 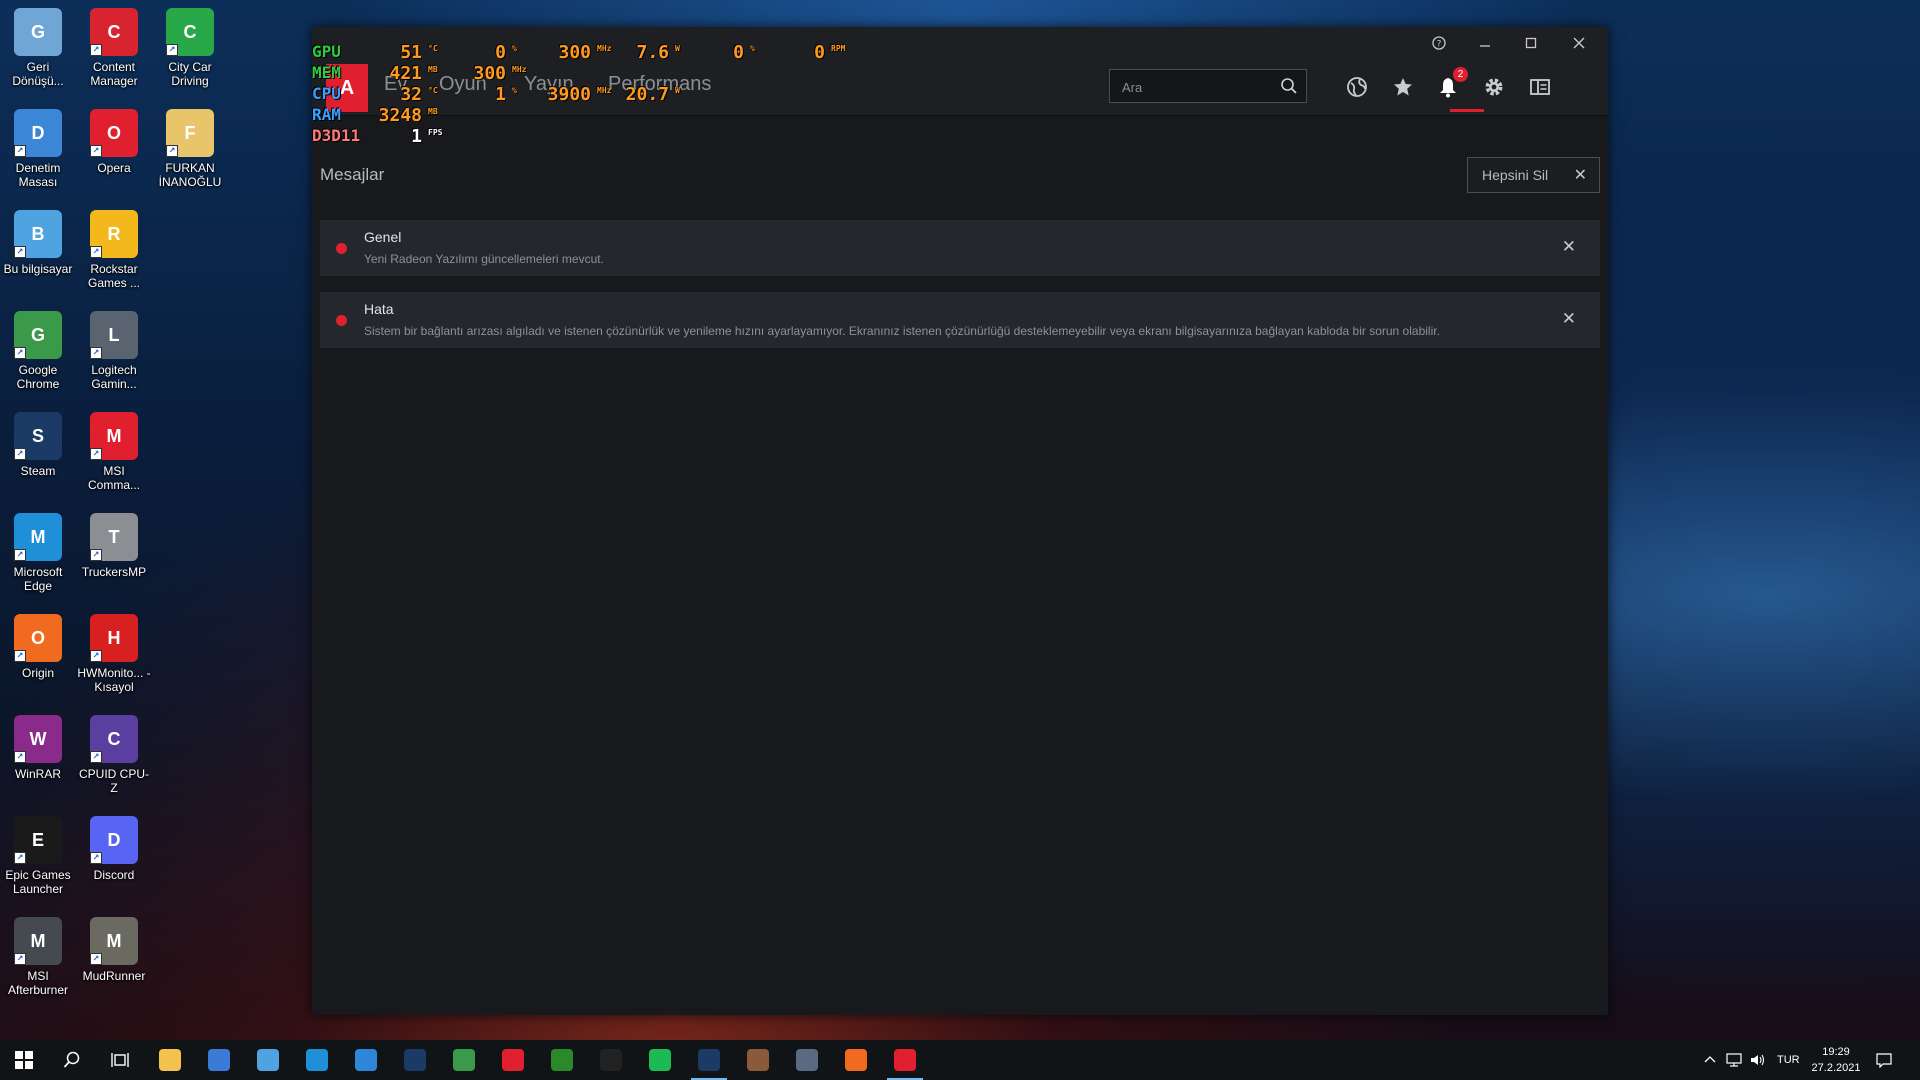 What do you see at coordinates (1758, 1060) in the screenshot?
I see `volume-icon` at bounding box center [1758, 1060].